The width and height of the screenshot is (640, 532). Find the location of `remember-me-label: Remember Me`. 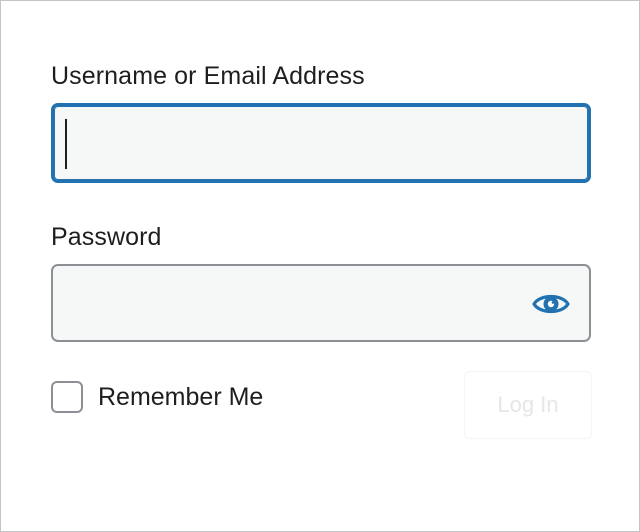

remember-me-label: Remember Me is located at coordinates (180, 397).